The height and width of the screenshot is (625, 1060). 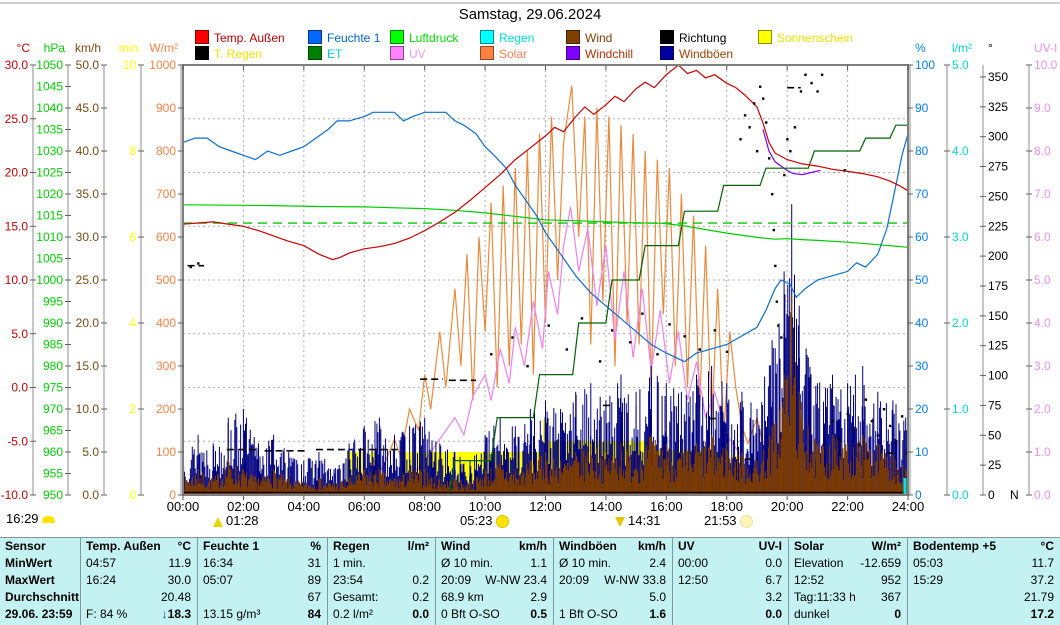 What do you see at coordinates (356, 597) in the screenshot?
I see `table-cell: Gesamt:` at bounding box center [356, 597].